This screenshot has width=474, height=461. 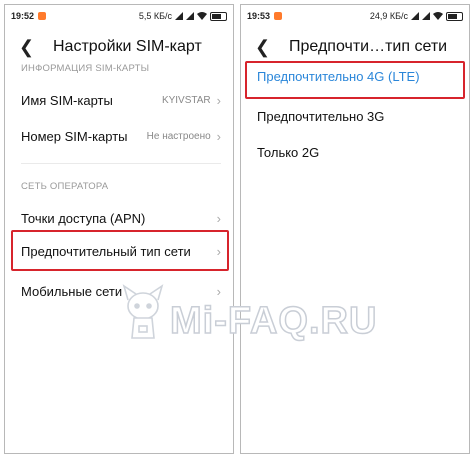 I want to click on network-speed: 24,9 КБ/с, so click(x=388, y=16).